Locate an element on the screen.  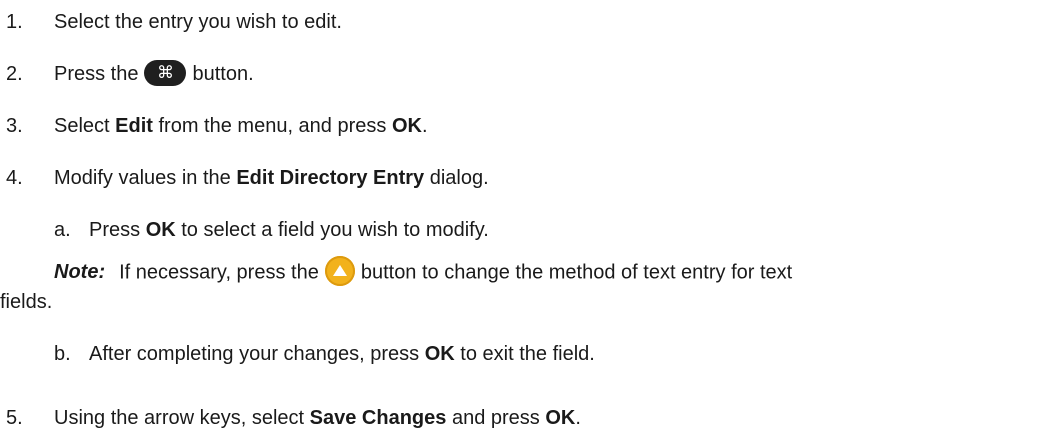
substep-text: to select a field you wish to modify. is located at coordinates (332, 230).